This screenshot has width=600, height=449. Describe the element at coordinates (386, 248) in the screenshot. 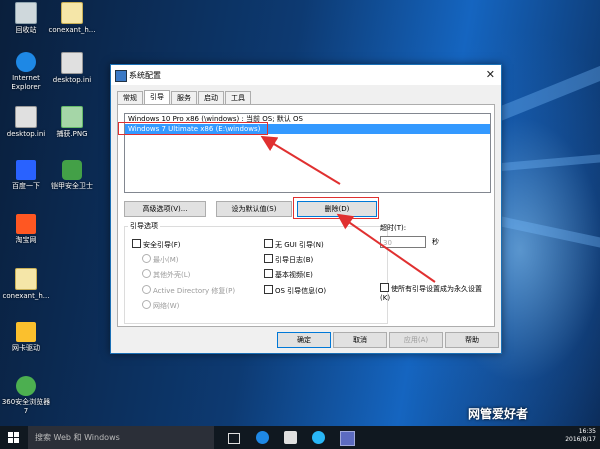

I see `arrow-to-delete-button` at that location.